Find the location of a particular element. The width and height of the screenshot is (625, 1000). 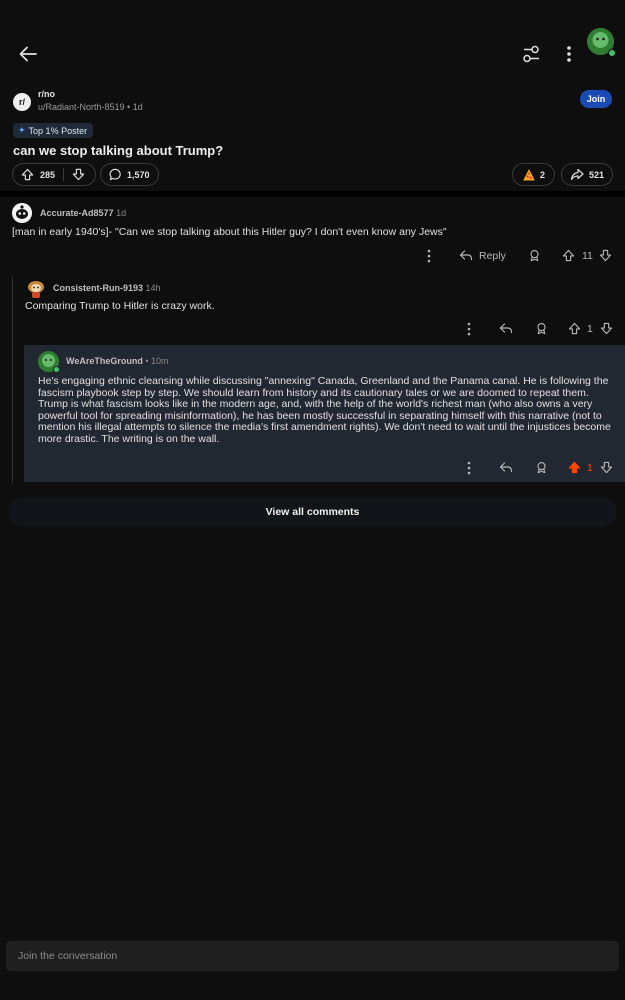

post-score: 285 is located at coordinates (48, 174).